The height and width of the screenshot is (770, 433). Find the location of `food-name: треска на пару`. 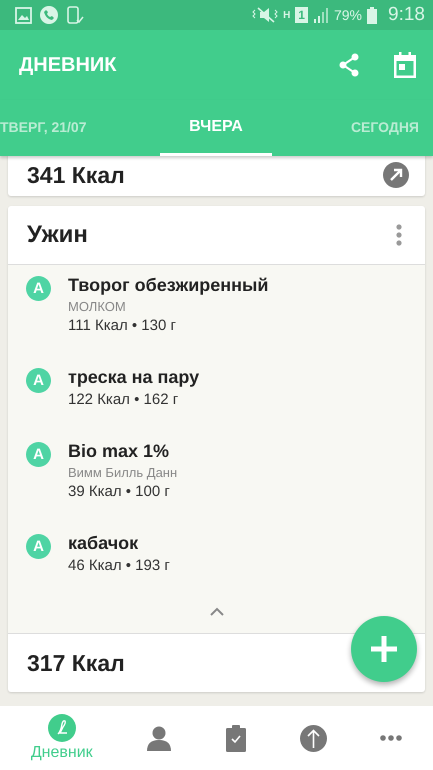

food-name: треска на пару is located at coordinates (134, 377).